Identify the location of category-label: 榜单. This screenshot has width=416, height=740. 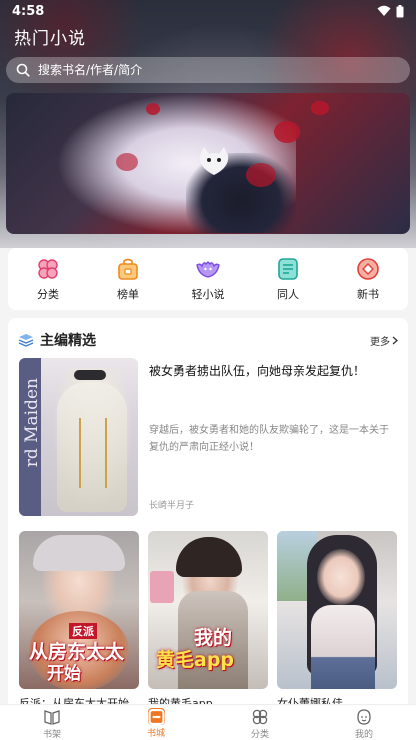
(128, 294).